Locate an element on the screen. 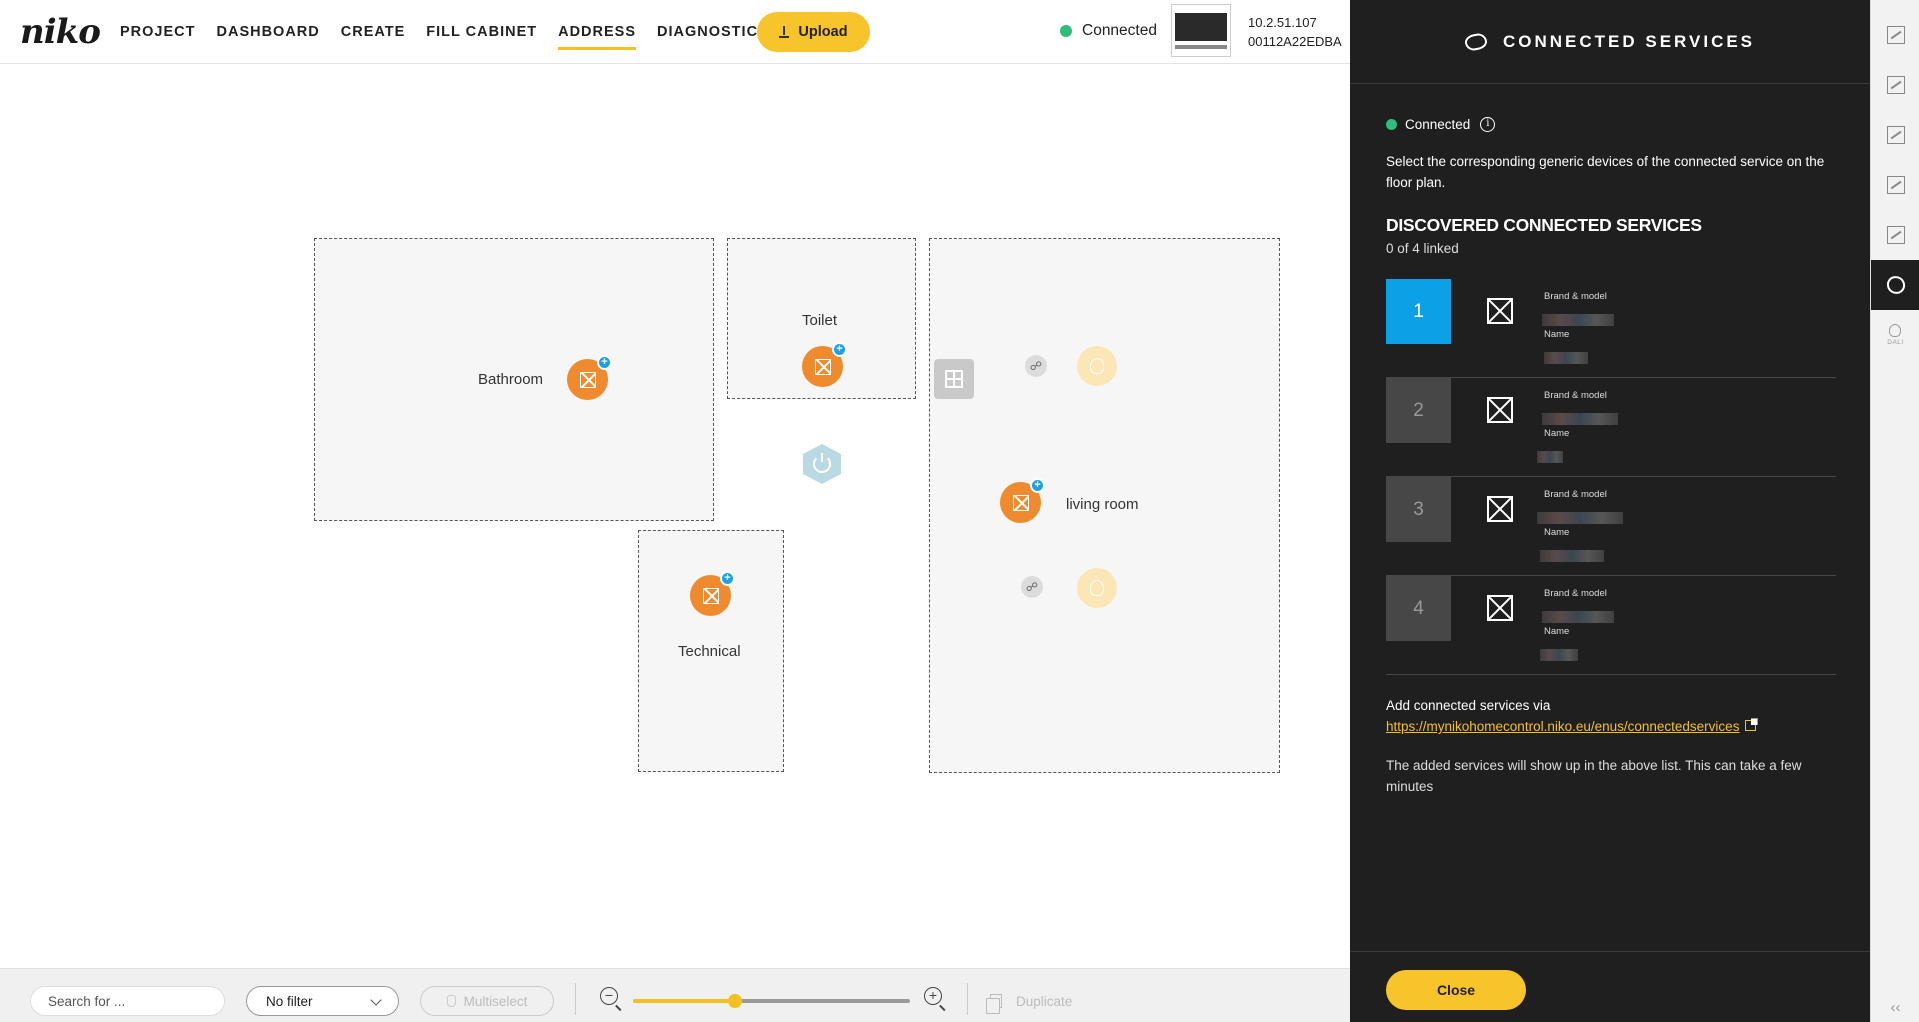 The height and width of the screenshot is (1022, 1919). generic-device-toilet: + is located at coordinates (824, 364).